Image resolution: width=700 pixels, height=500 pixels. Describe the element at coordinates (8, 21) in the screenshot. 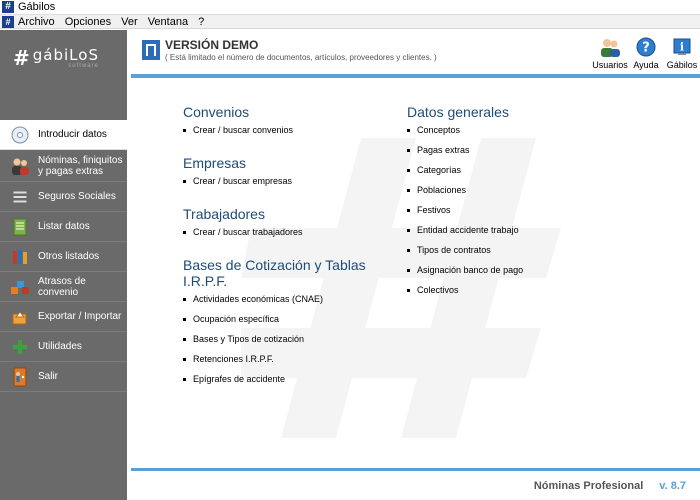

I see `mdi-window-icon: #` at that location.